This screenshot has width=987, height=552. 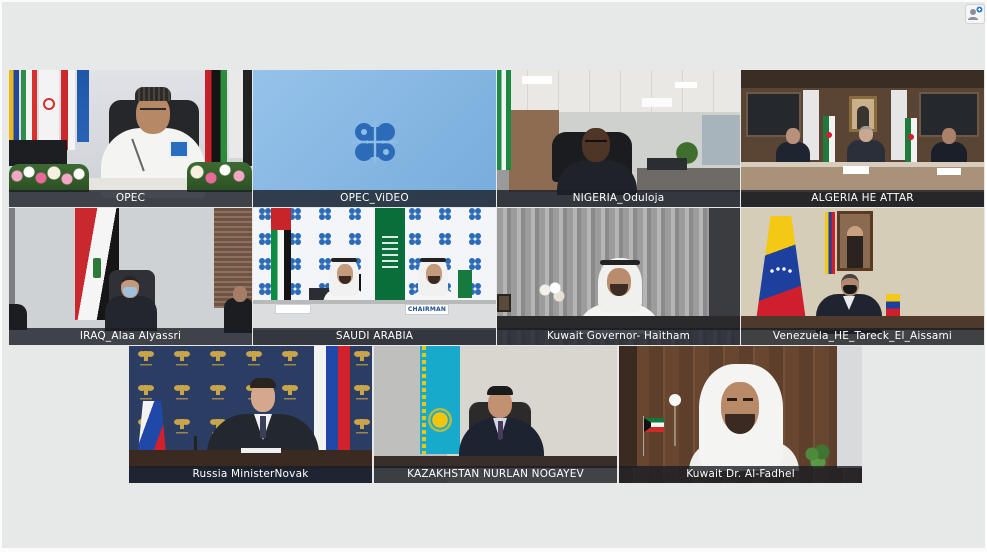 I want to click on video-tile-opec-video: OPEC_ViDEO, so click(x=374, y=138).